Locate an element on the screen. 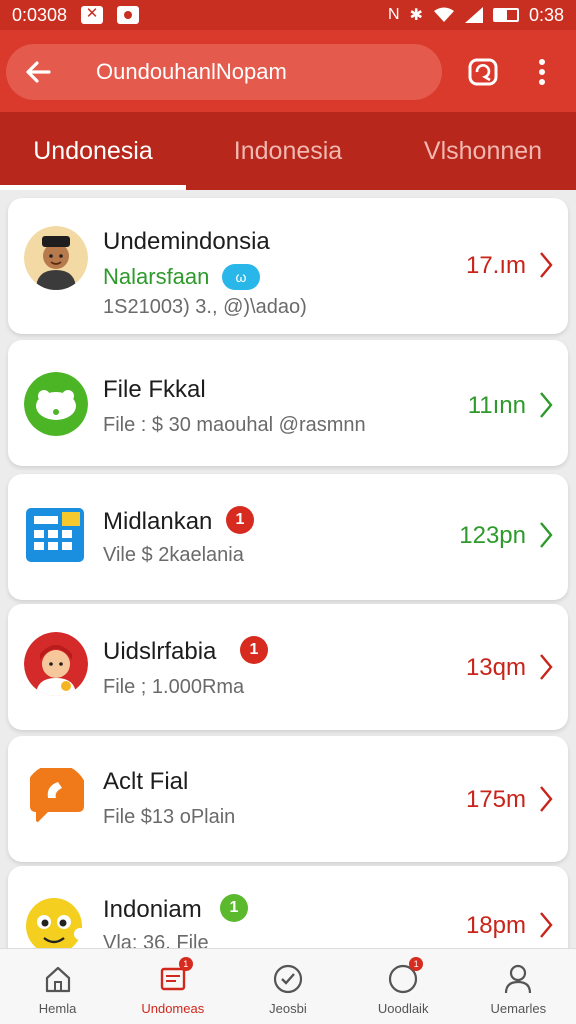  chat-time: 13qm is located at coordinates (495, 667).